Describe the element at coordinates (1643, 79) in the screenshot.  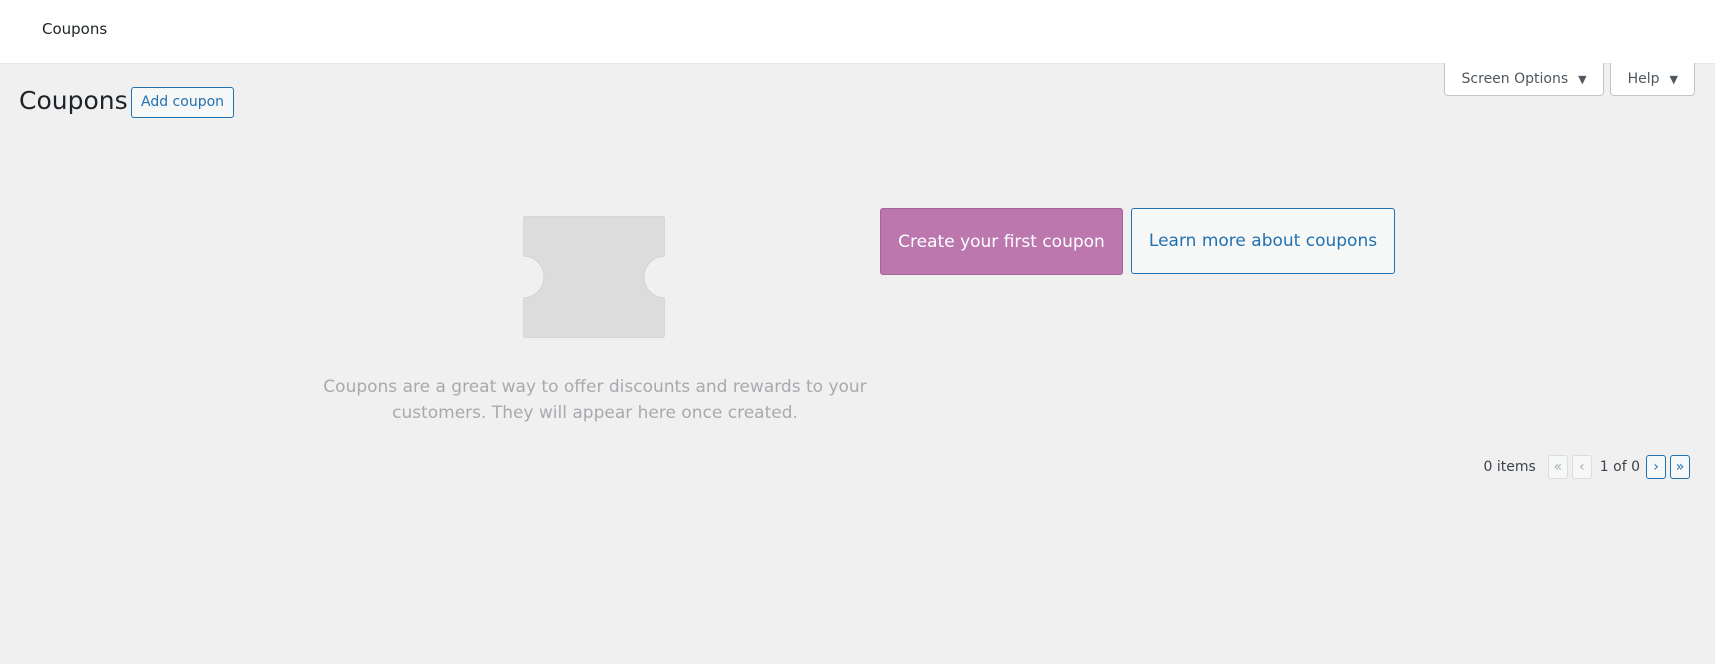
I see `help-label: Help` at that location.